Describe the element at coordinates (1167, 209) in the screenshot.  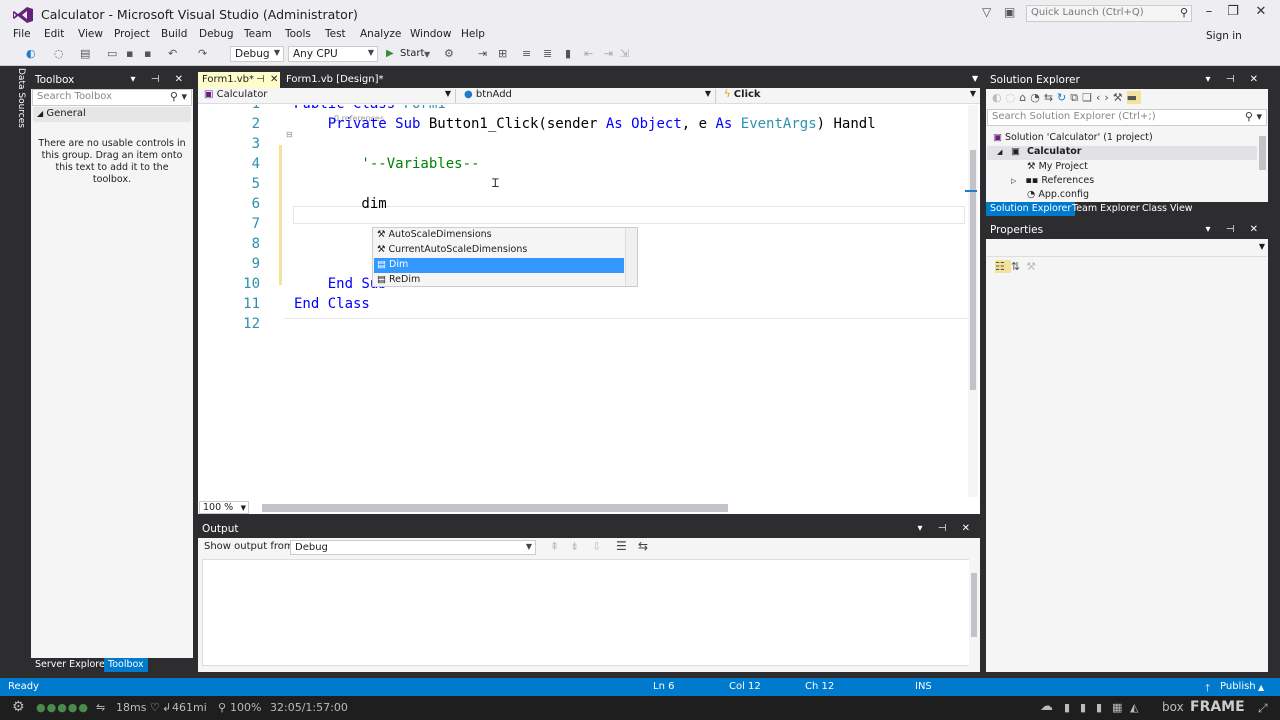
I see `tab-class-view: Class View` at that location.